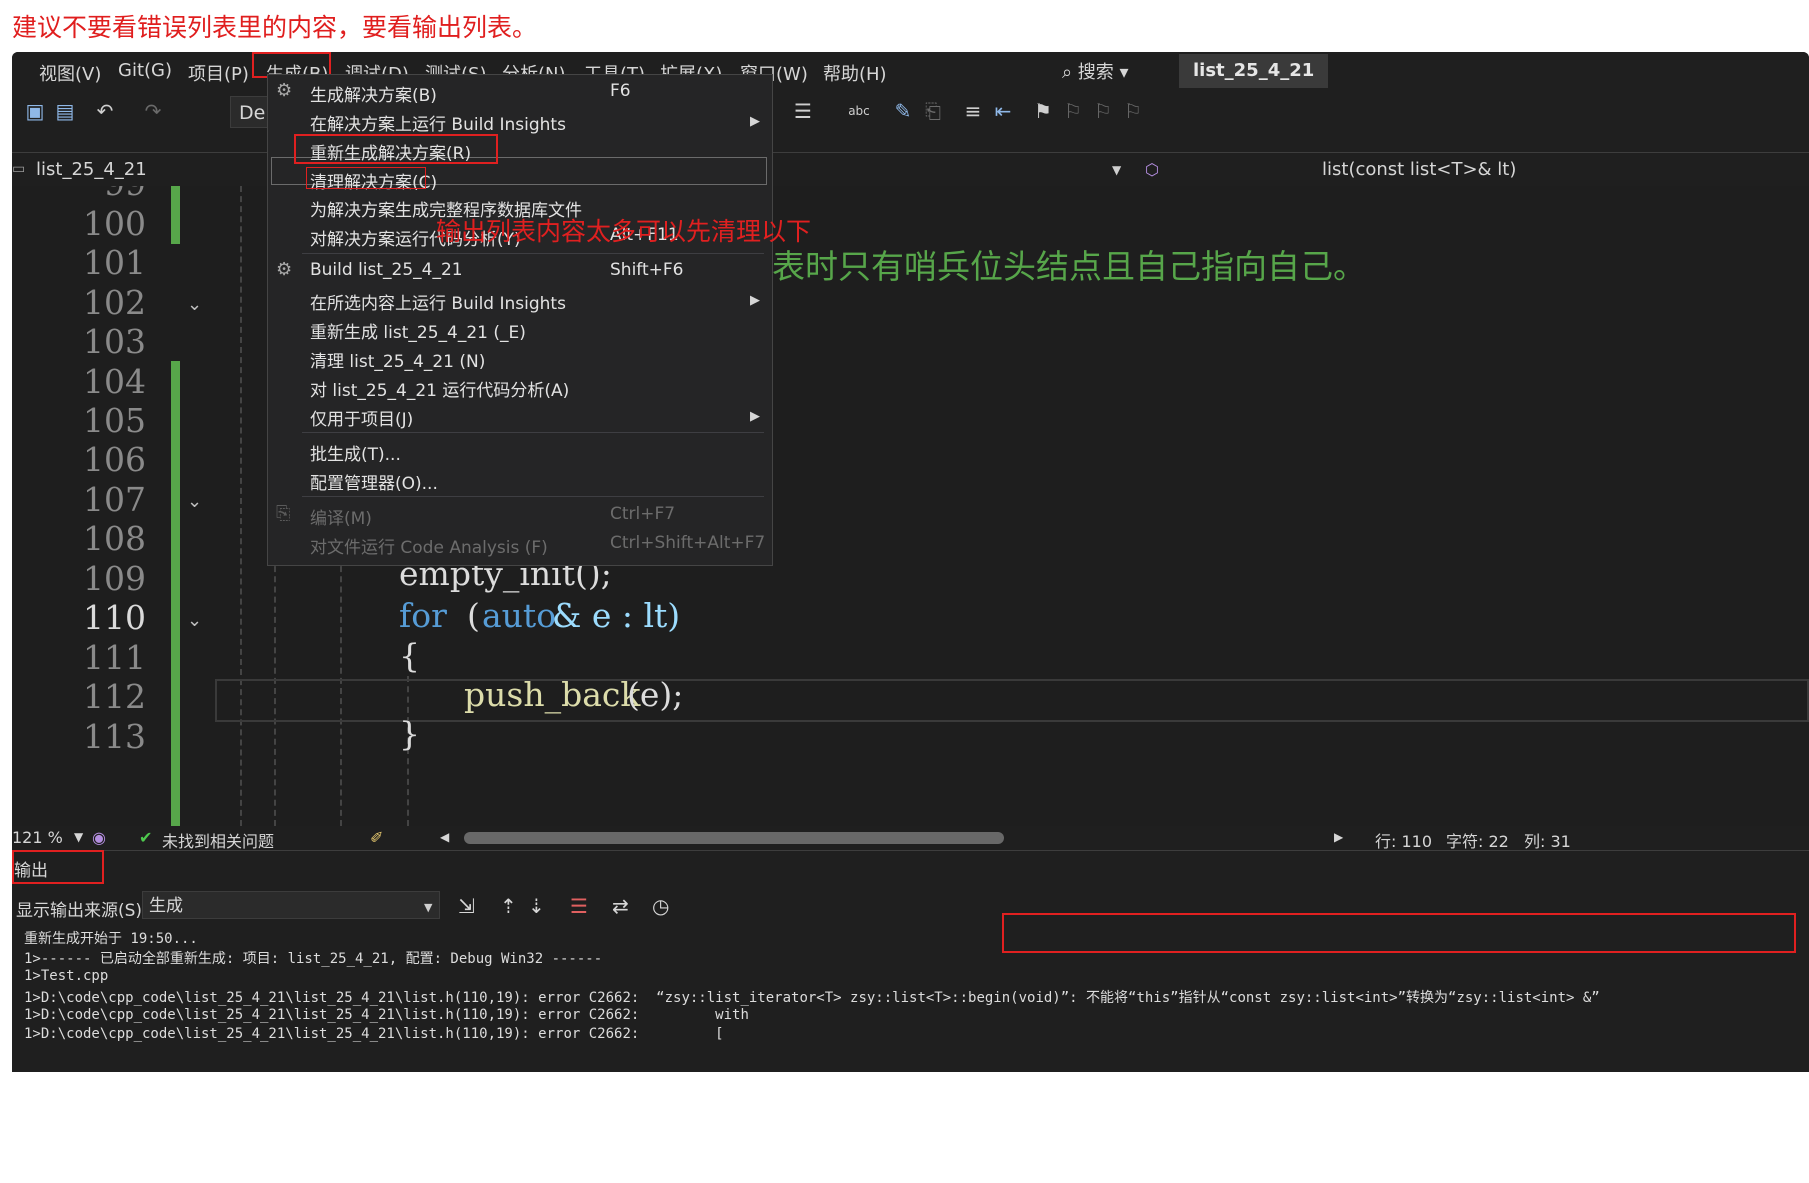 The height and width of the screenshot is (1183, 1809). I want to click on word-wrap-icon: ⇄, so click(620, 906).